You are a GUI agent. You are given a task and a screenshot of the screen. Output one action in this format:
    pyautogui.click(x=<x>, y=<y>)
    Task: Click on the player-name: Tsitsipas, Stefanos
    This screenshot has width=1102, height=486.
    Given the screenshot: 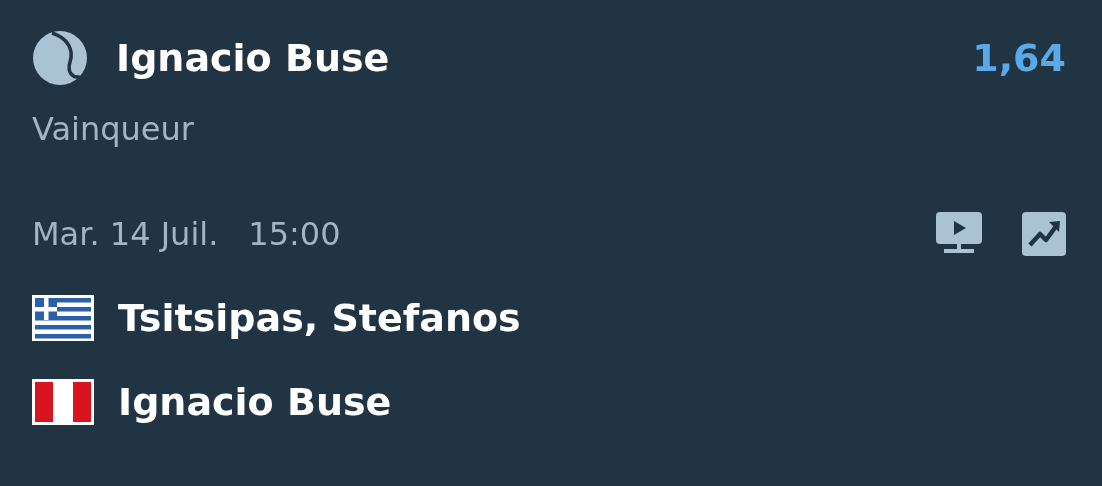 What is the action you would take?
    pyautogui.click(x=319, y=318)
    